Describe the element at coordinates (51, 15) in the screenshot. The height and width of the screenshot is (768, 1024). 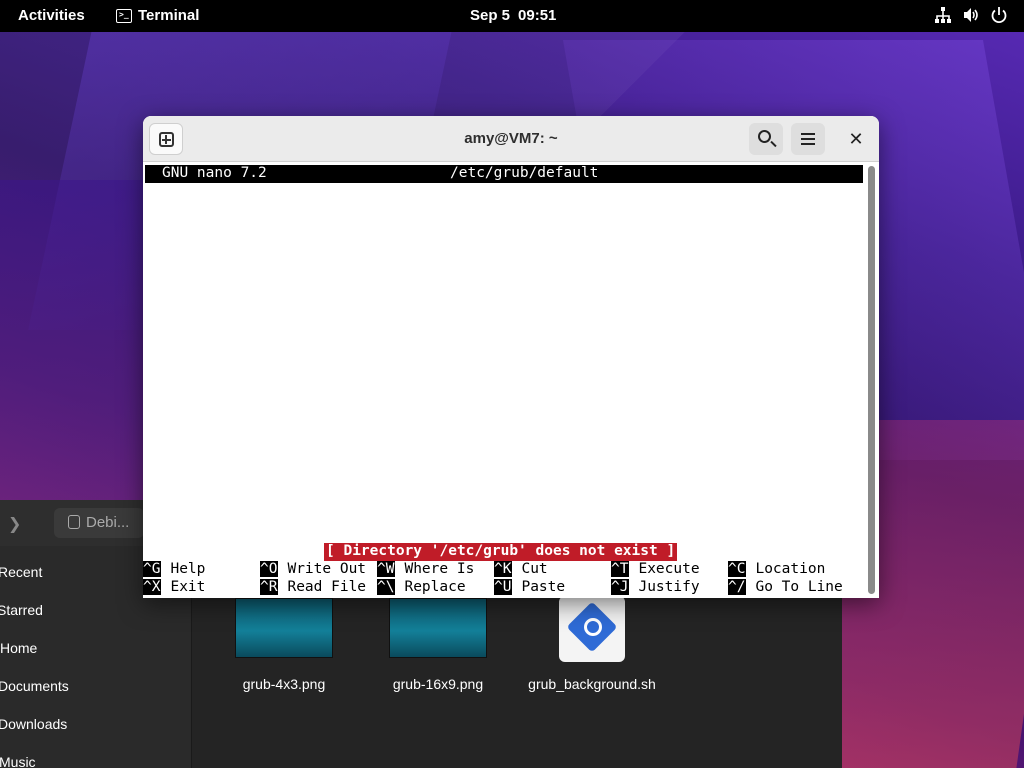
I see `activities-button: Activities` at that location.